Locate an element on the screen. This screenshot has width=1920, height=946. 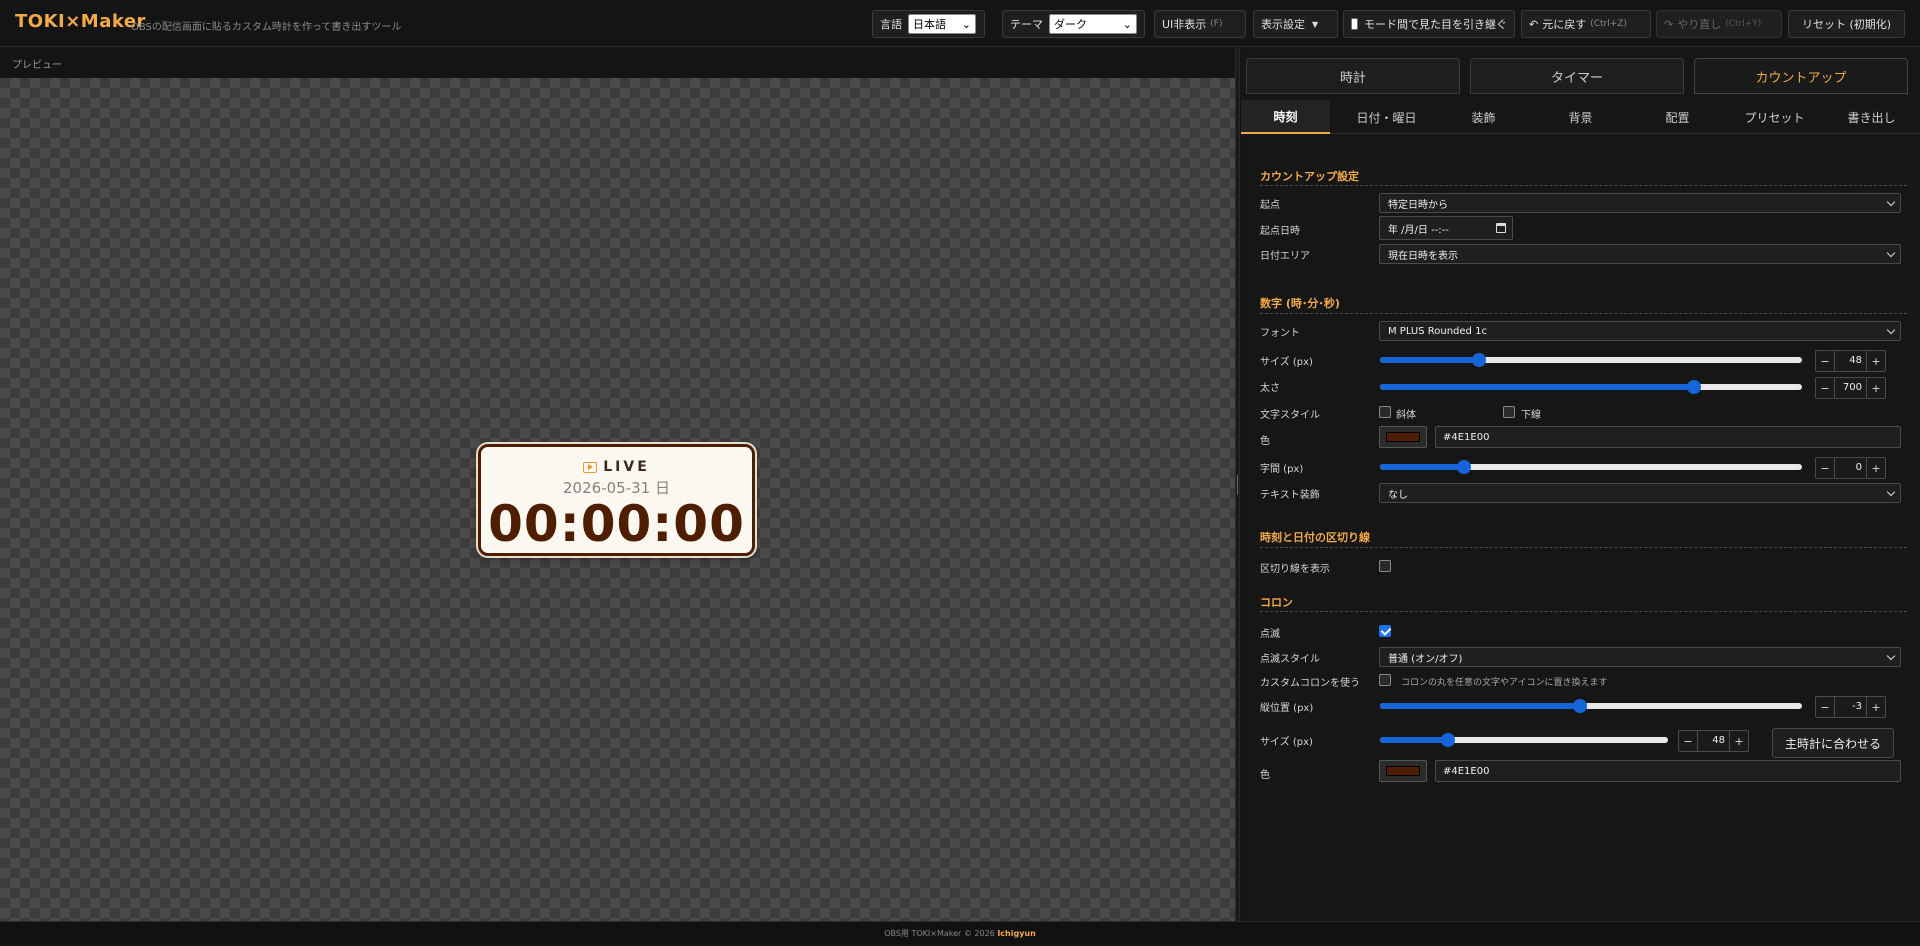
clock-widget: LIVE 2026-05-31 日 00:00:00 is located at coordinates (616, 500).